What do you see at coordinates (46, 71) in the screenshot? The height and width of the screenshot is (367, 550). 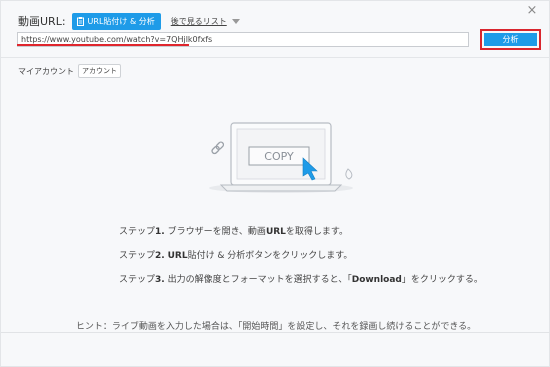 I see `my-account-label: マイアカウント` at bounding box center [46, 71].